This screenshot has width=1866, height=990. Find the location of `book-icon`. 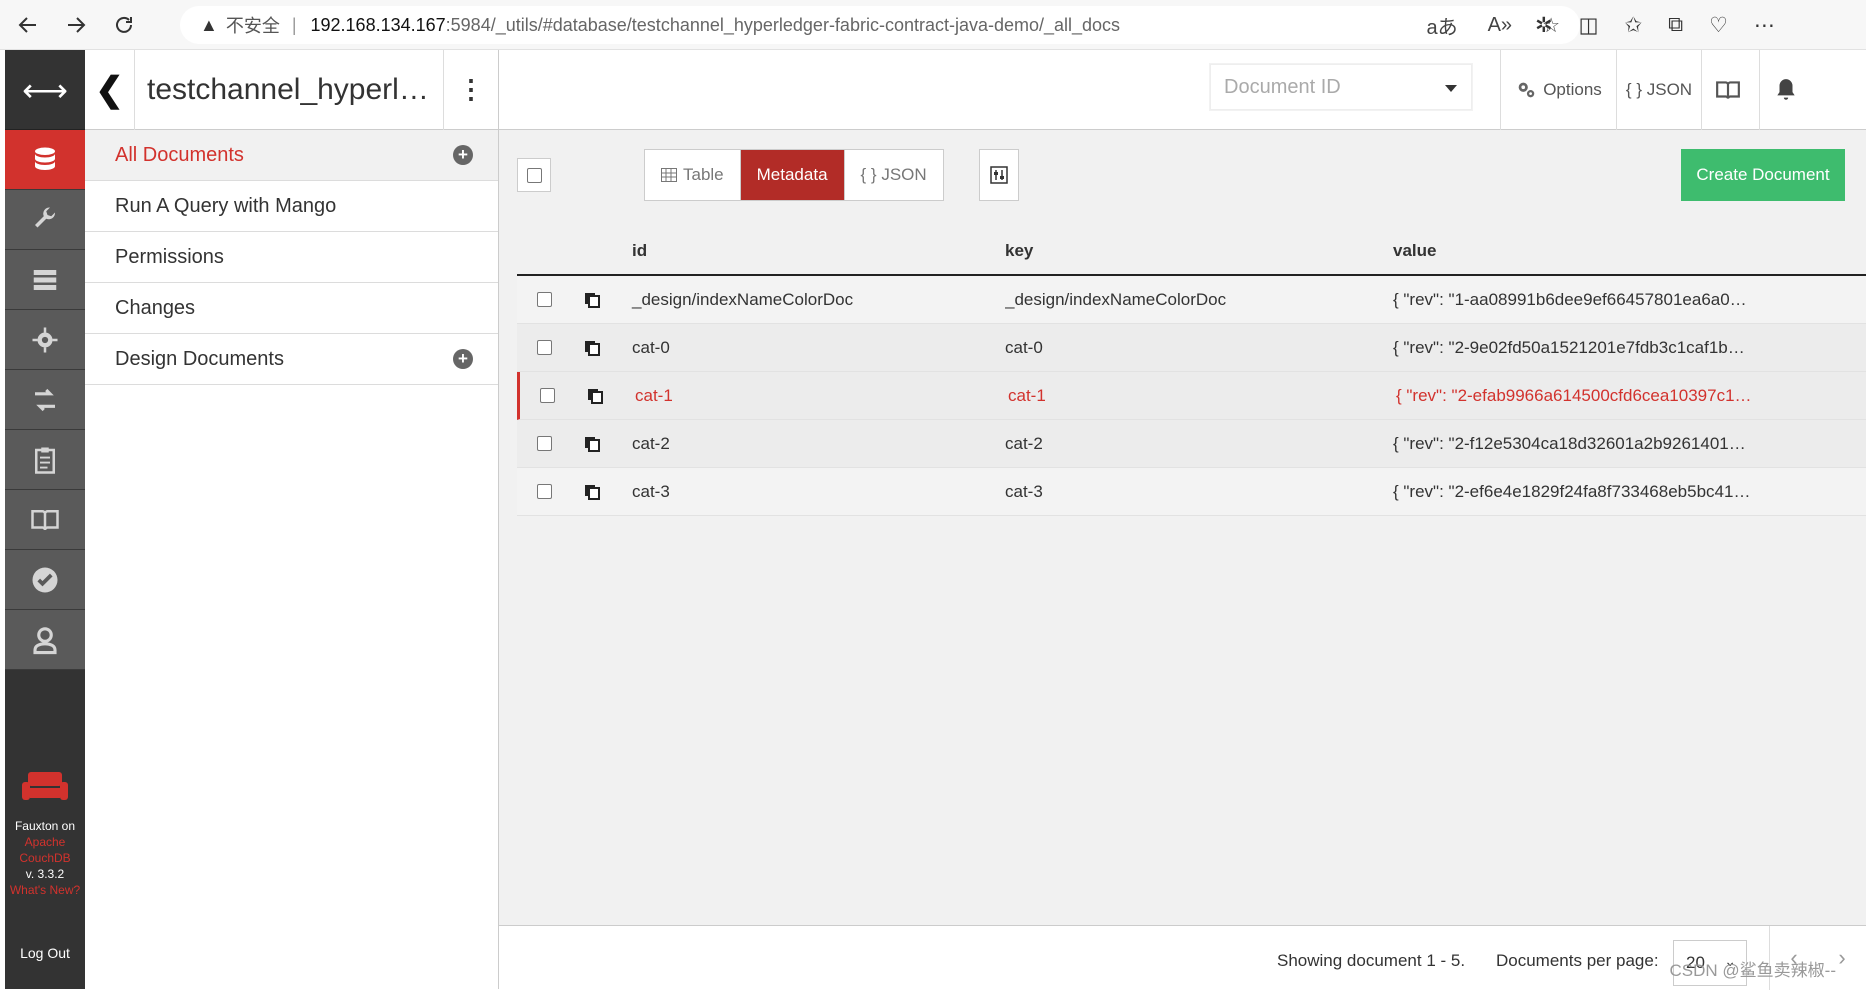

book-icon is located at coordinates (1727, 90).